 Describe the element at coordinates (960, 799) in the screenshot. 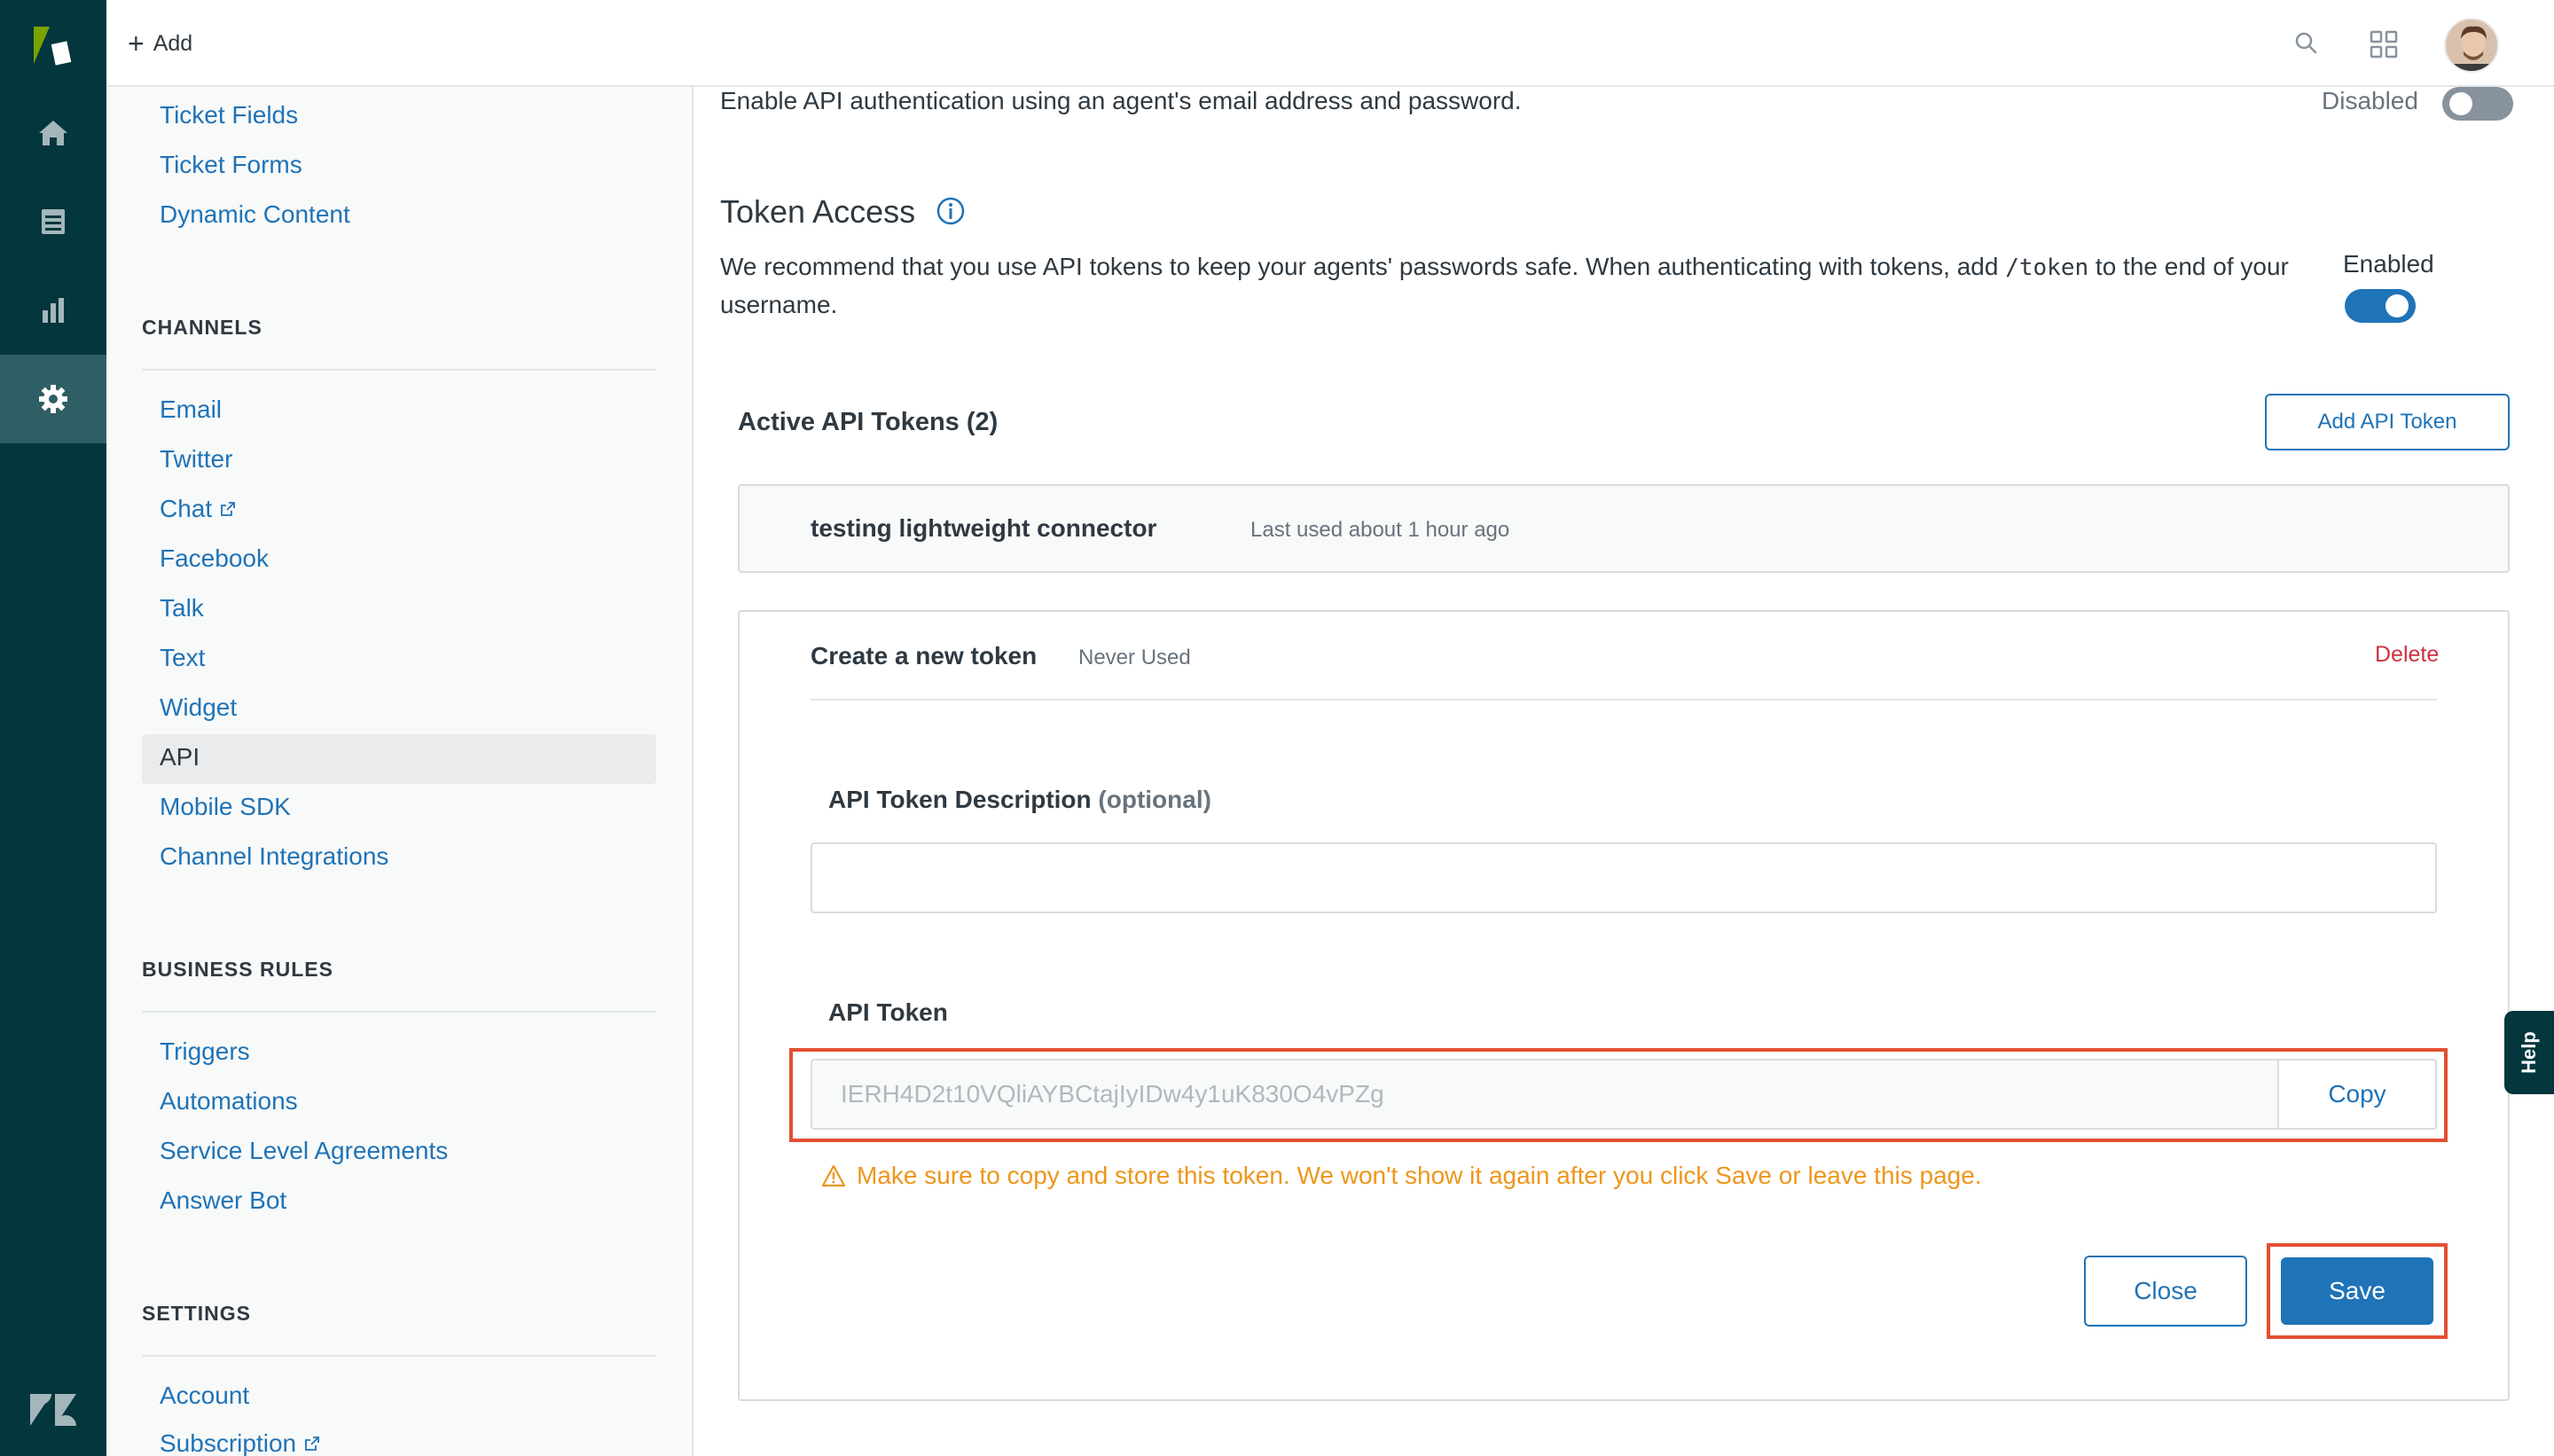

I see `token-description-label-text: API Token Description` at that location.